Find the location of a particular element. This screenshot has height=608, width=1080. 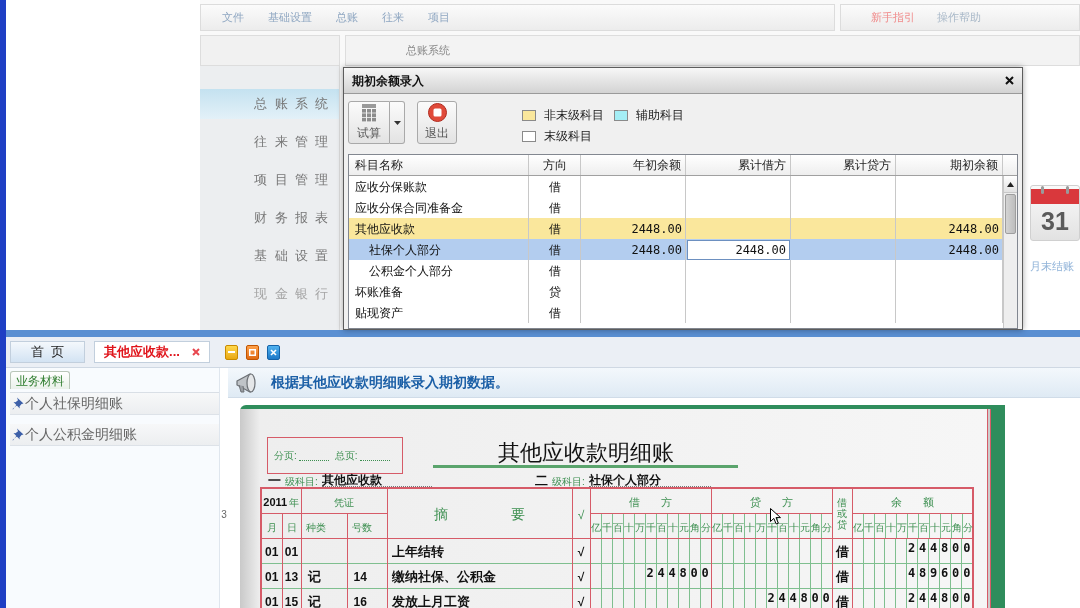

column-header: 期初余额 is located at coordinates (949, 165).